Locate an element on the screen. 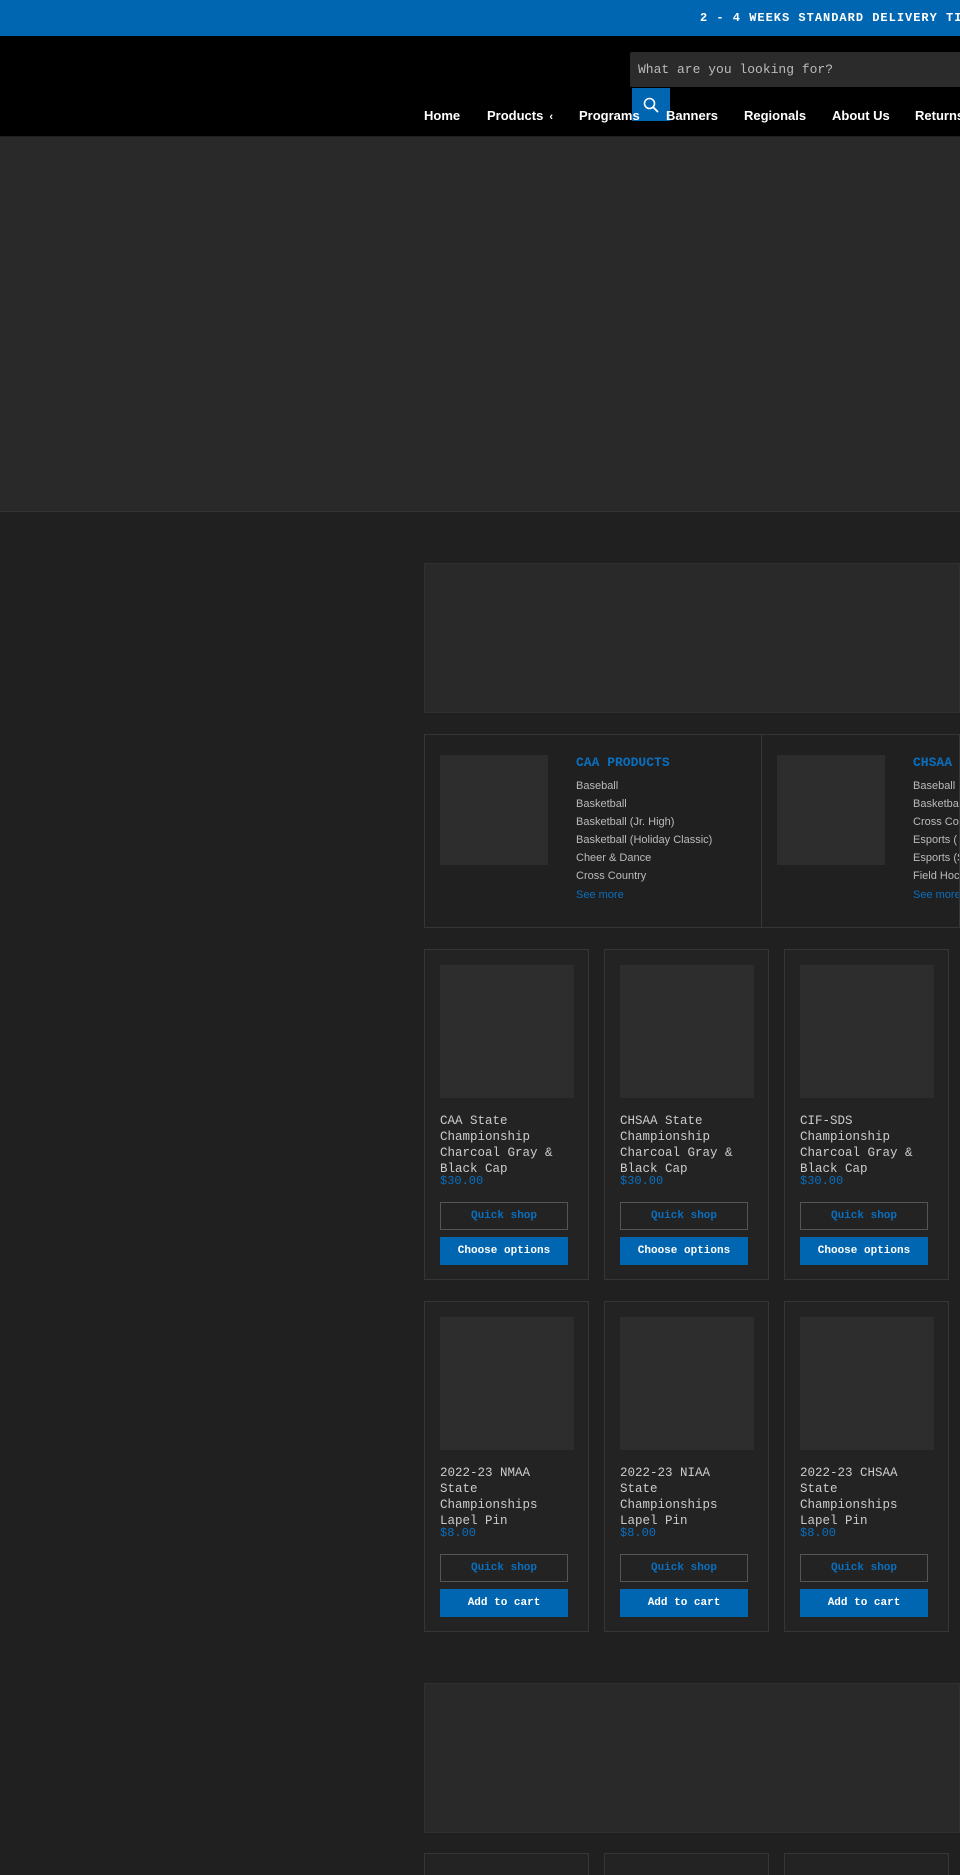  announcement-text: 2 - 4 WEEKS STANDARD DELIVERY TIME (6 - is located at coordinates (830, 18).